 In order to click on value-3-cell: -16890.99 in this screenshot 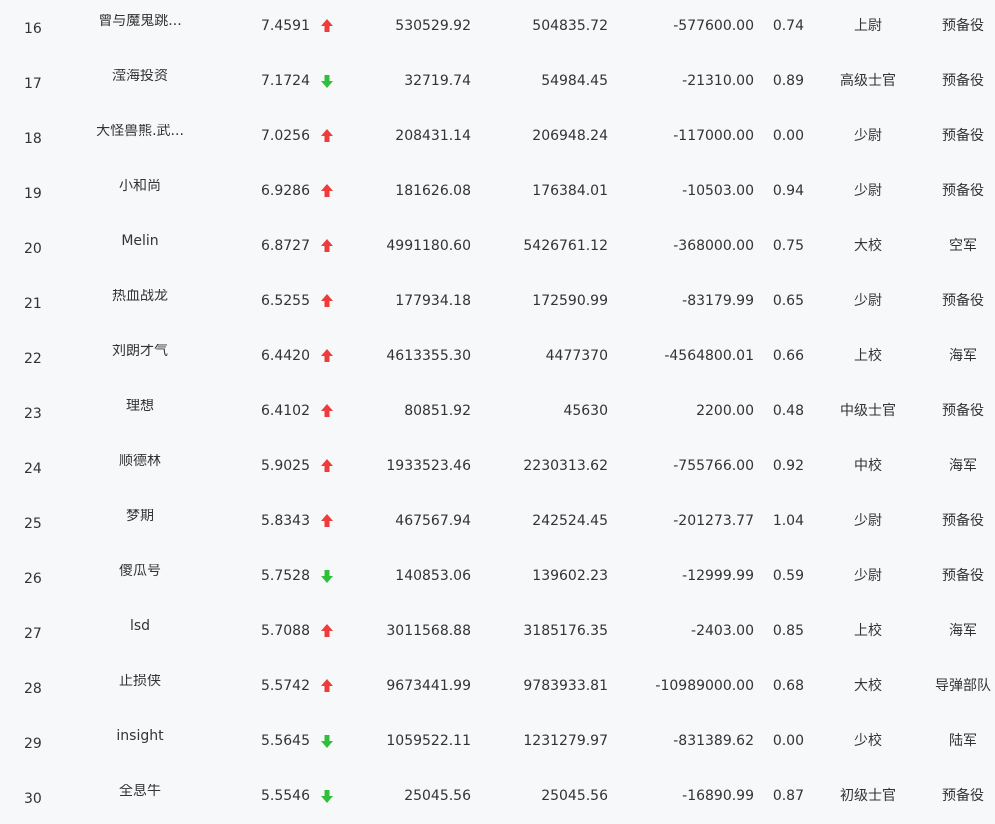, I will do `click(718, 796)`.